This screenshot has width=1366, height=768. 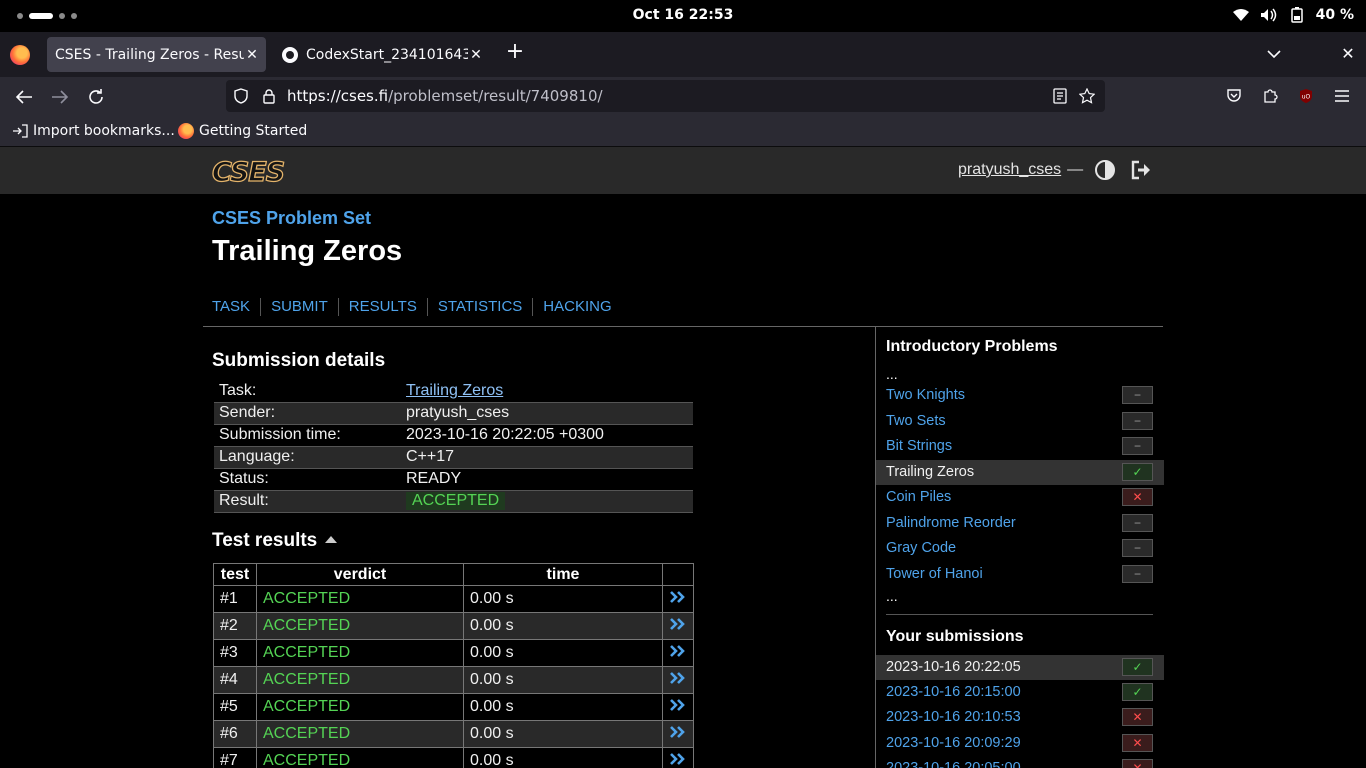 I want to click on pocket-button, so click(x=1234, y=96).